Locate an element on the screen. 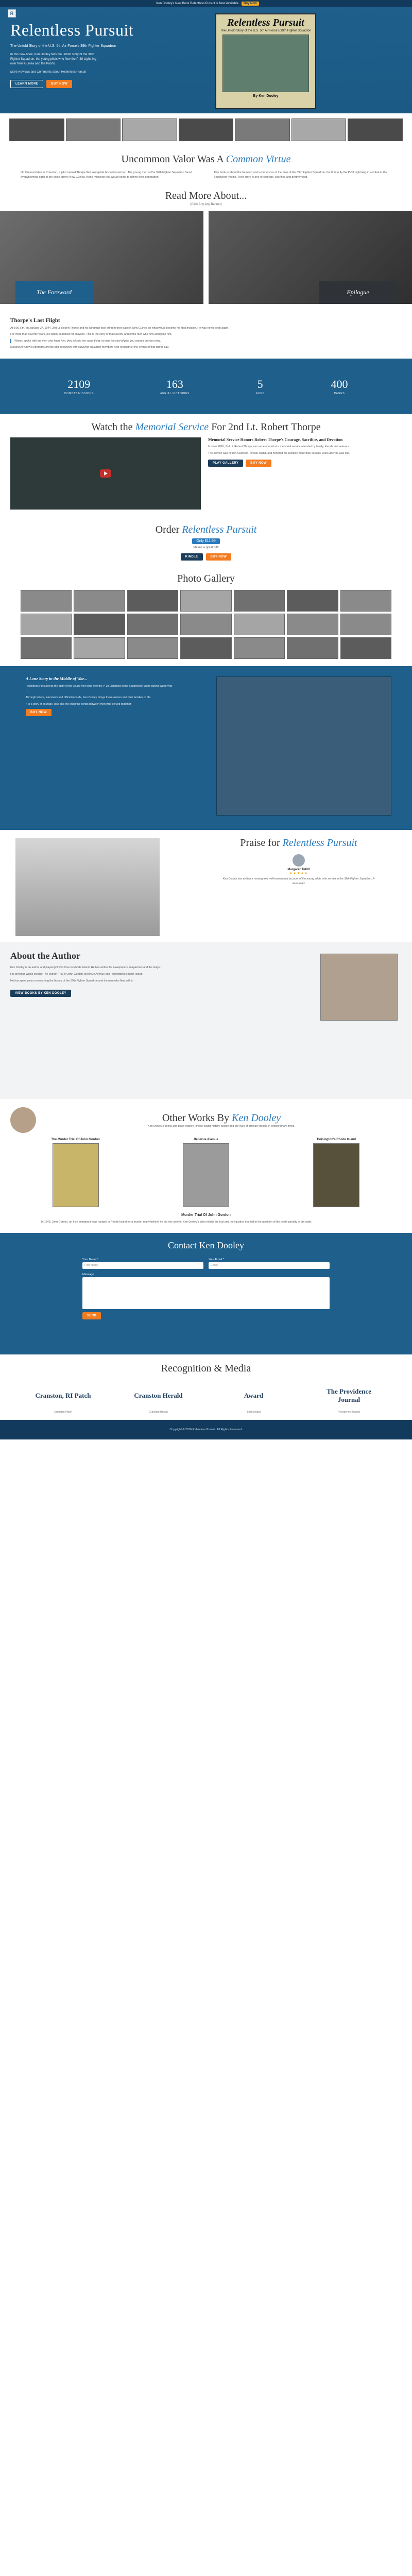 The image size is (412, 2576). media-logo-name: Cranston Herald is located at coordinates (158, 1396).